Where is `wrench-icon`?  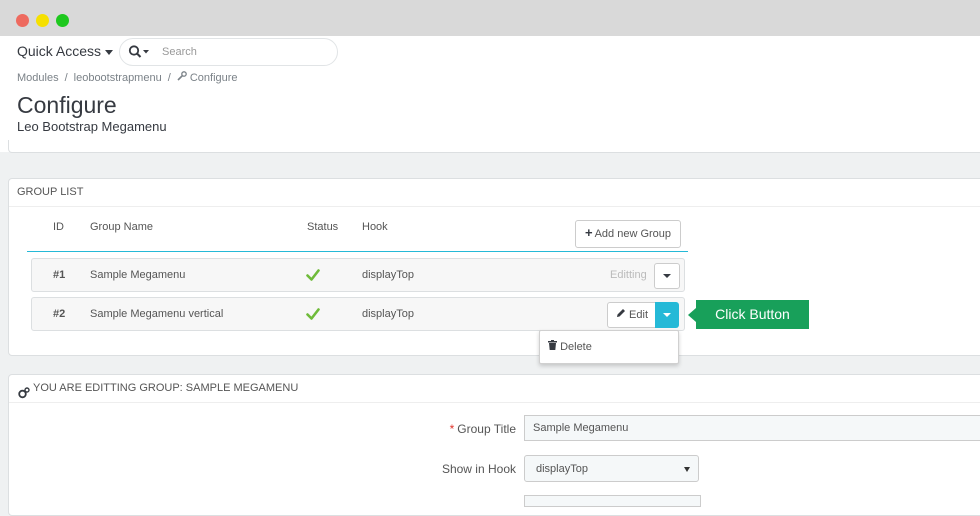 wrench-icon is located at coordinates (182, 77).